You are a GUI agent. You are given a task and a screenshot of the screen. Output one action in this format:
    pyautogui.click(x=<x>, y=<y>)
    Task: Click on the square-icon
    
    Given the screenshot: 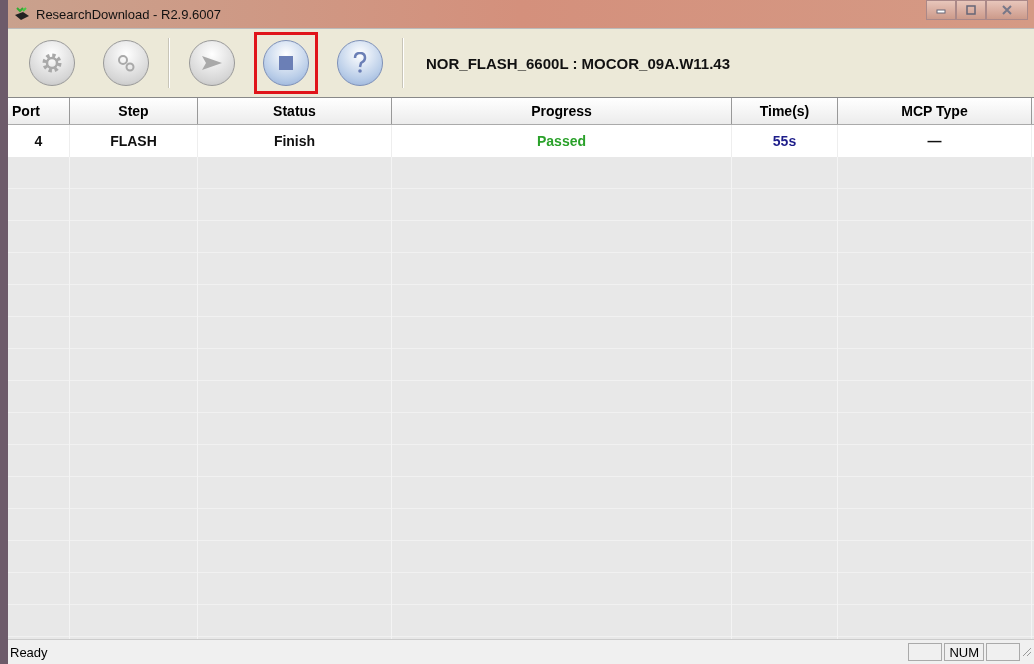 What is the action you would take?
    pyautogui.click(x=286, y=63)
    